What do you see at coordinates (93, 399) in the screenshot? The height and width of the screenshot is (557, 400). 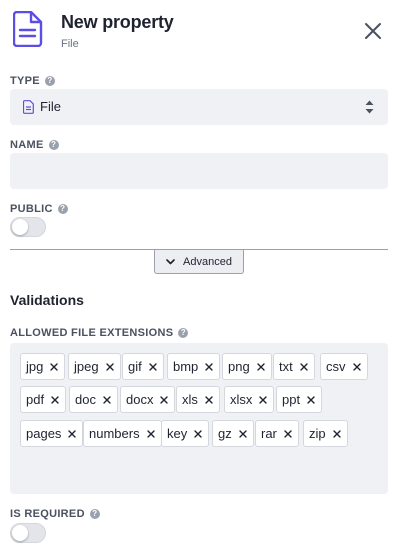 I see `extension-tag: doc` at bounding box center [93, 399].